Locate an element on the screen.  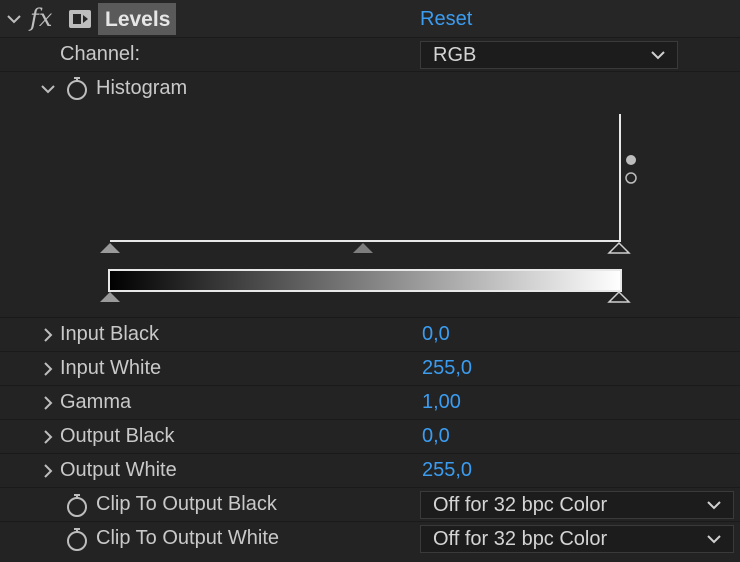
property-label: Gamma is located at coordinates (96, 402).